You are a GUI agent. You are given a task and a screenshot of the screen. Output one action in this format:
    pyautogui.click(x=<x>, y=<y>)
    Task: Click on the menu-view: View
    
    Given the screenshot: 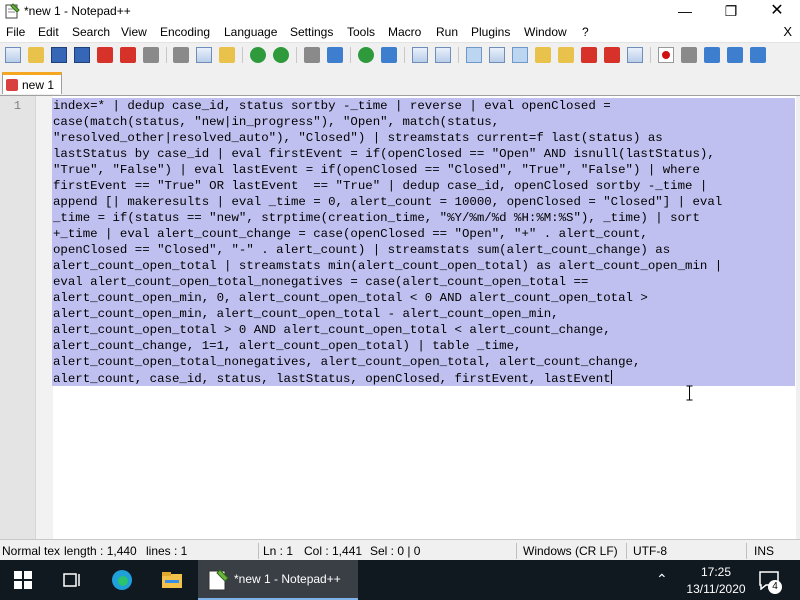 What is the action you would take?
    pyautogui.click(x=134, y=32)
    